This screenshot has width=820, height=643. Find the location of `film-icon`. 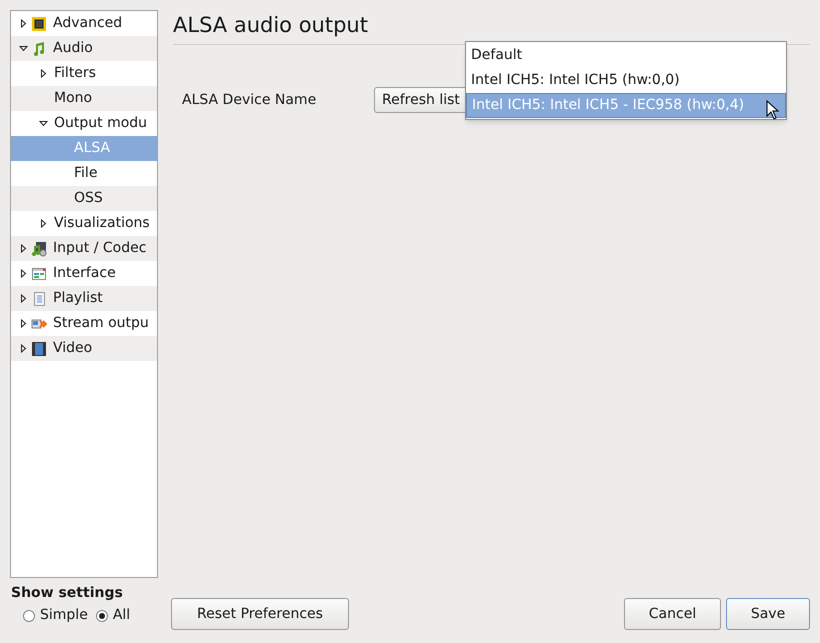

film-icon is located at coordinates (39, 348).